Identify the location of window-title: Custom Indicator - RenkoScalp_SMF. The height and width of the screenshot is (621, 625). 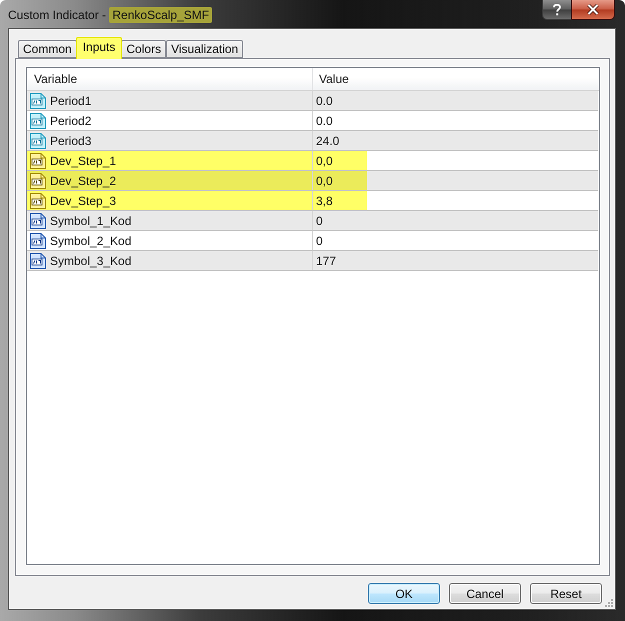
(110, 15).